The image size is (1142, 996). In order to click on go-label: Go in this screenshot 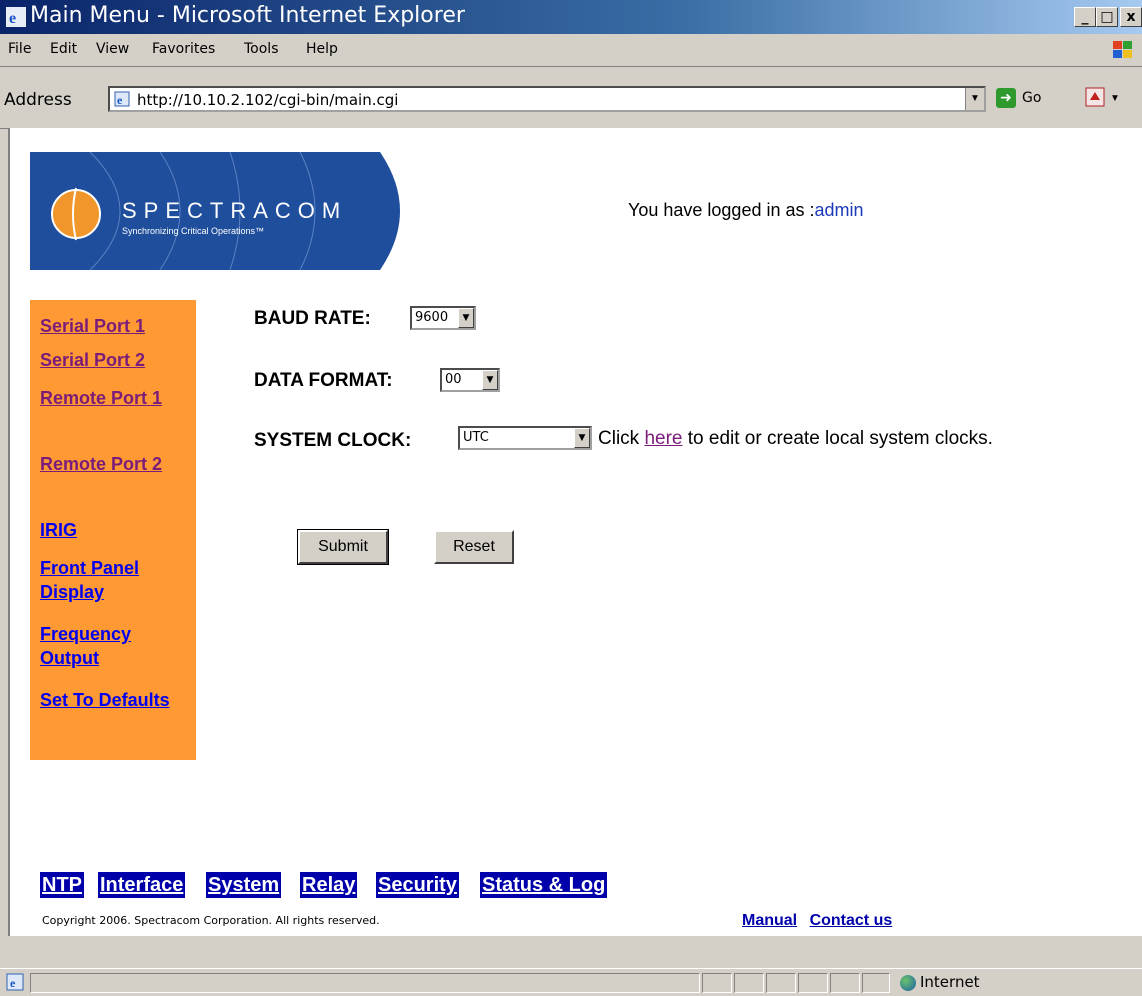, I will do `click(1032, 98)`.